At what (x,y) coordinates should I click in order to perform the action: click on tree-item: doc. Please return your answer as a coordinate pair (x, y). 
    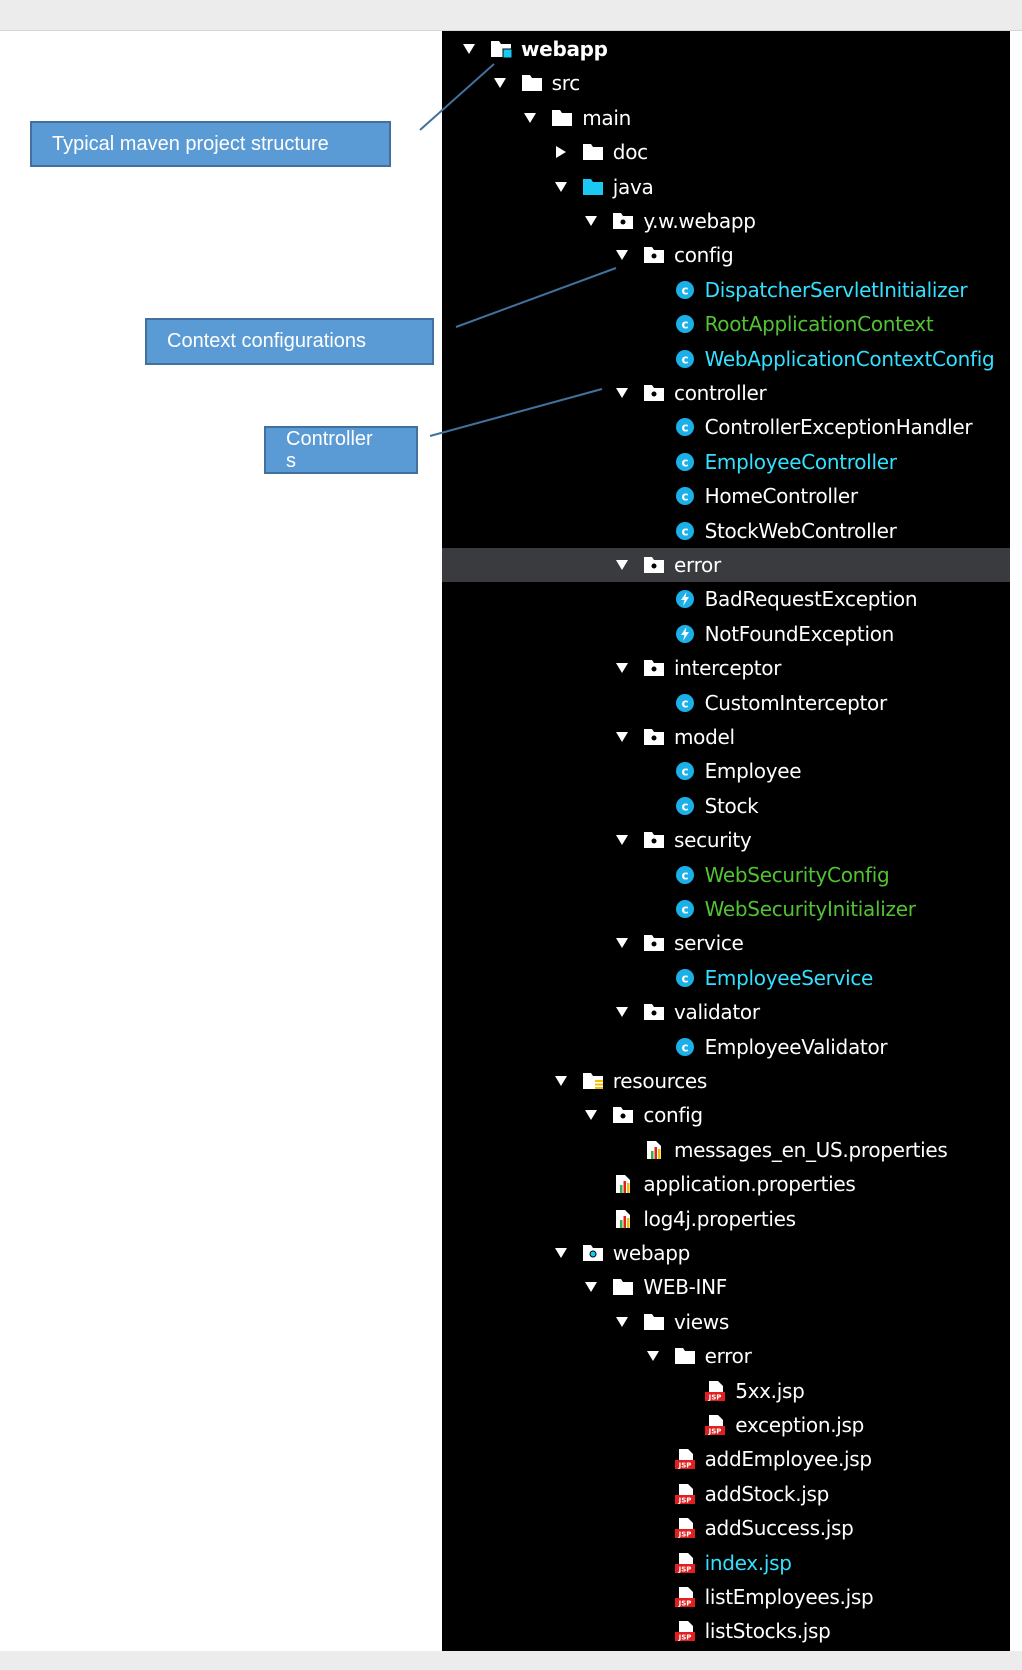
    Looking at the image, I should click on (726, 152).